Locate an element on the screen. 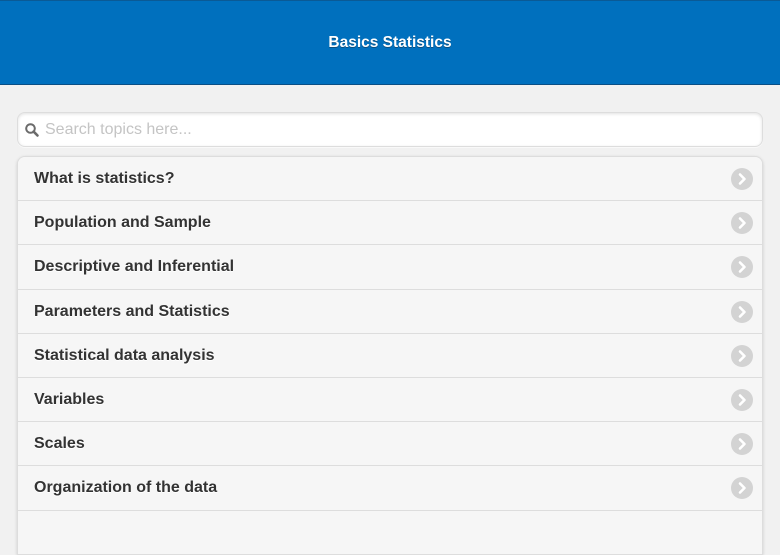 This screenshot has height=555, width=780. list-item-label: What is statistics? is located at coordinates (104, 178).